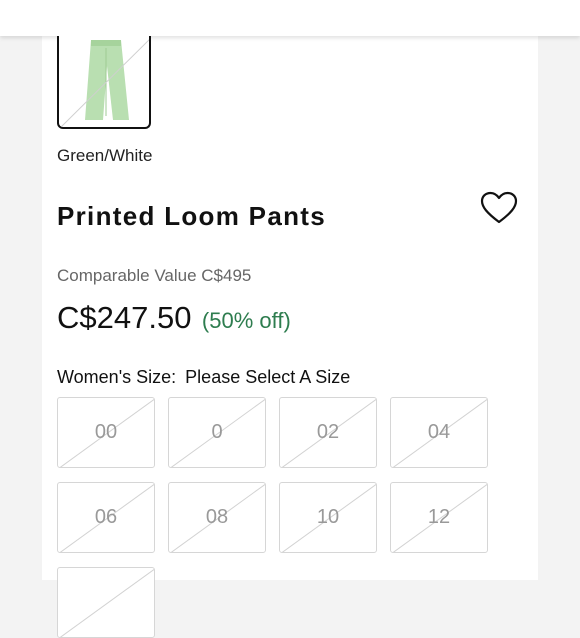  I want to click on size-option-label: 12, so click(439, 517).